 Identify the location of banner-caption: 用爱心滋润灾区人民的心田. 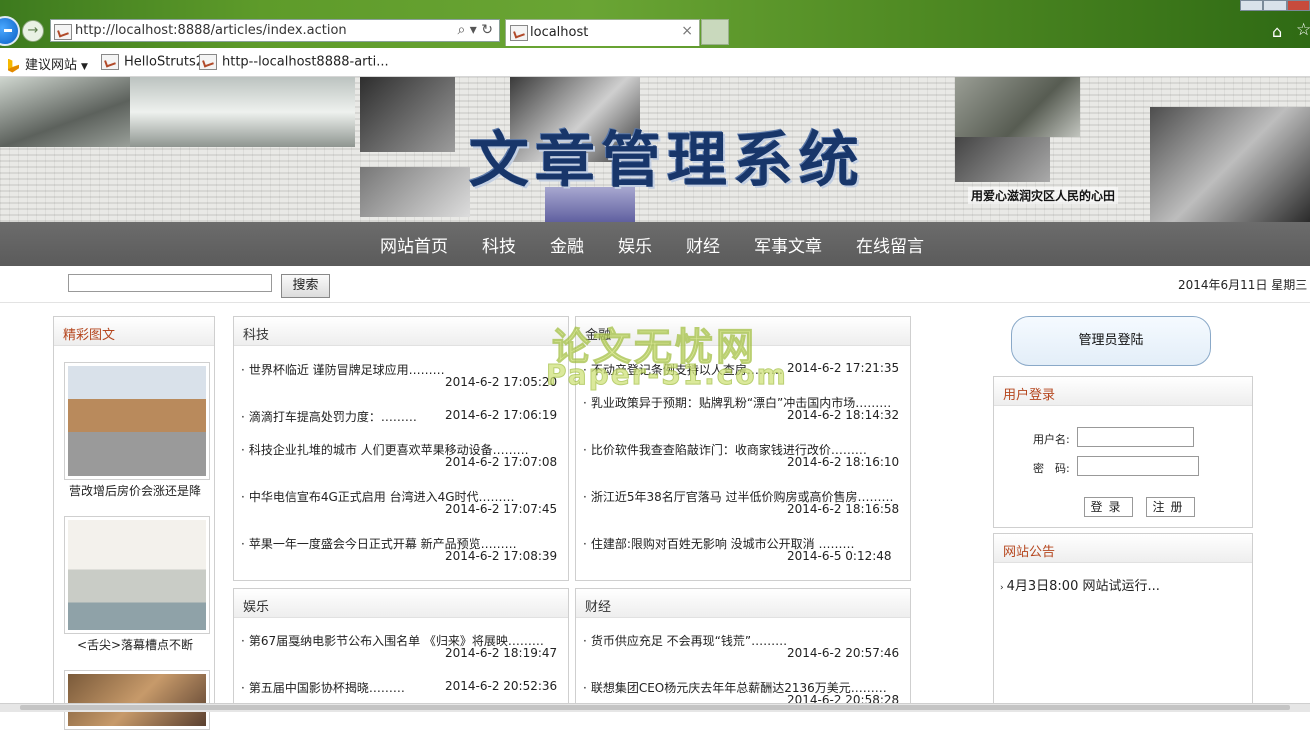
(1043, 195).